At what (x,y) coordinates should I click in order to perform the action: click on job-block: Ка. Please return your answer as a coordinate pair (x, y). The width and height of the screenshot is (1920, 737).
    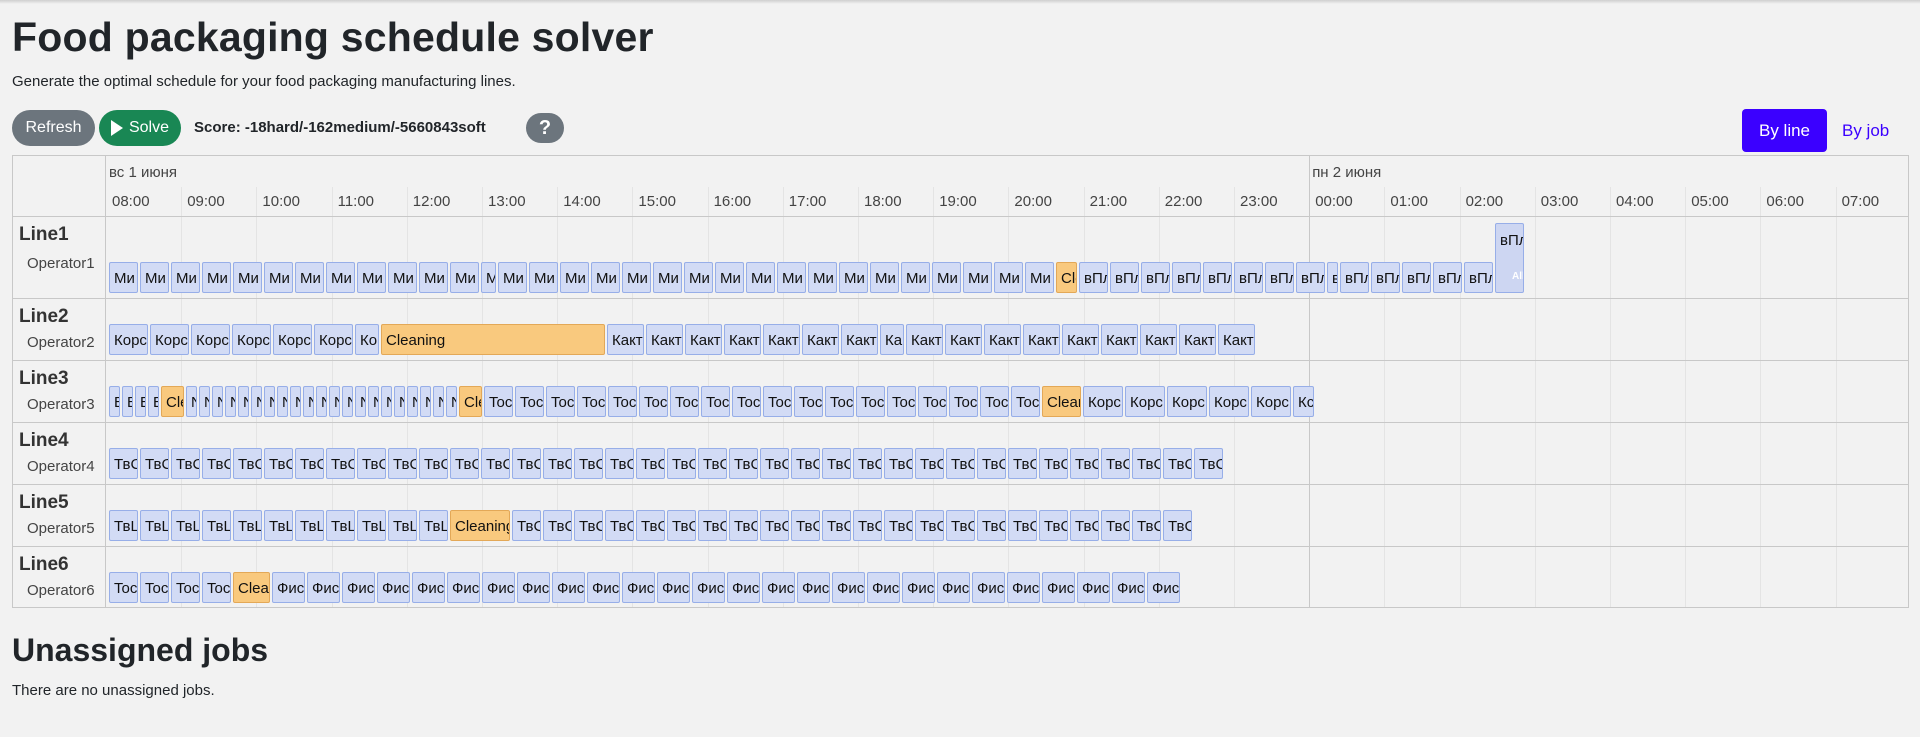
    Looking at the image, I should click on (892, 339).